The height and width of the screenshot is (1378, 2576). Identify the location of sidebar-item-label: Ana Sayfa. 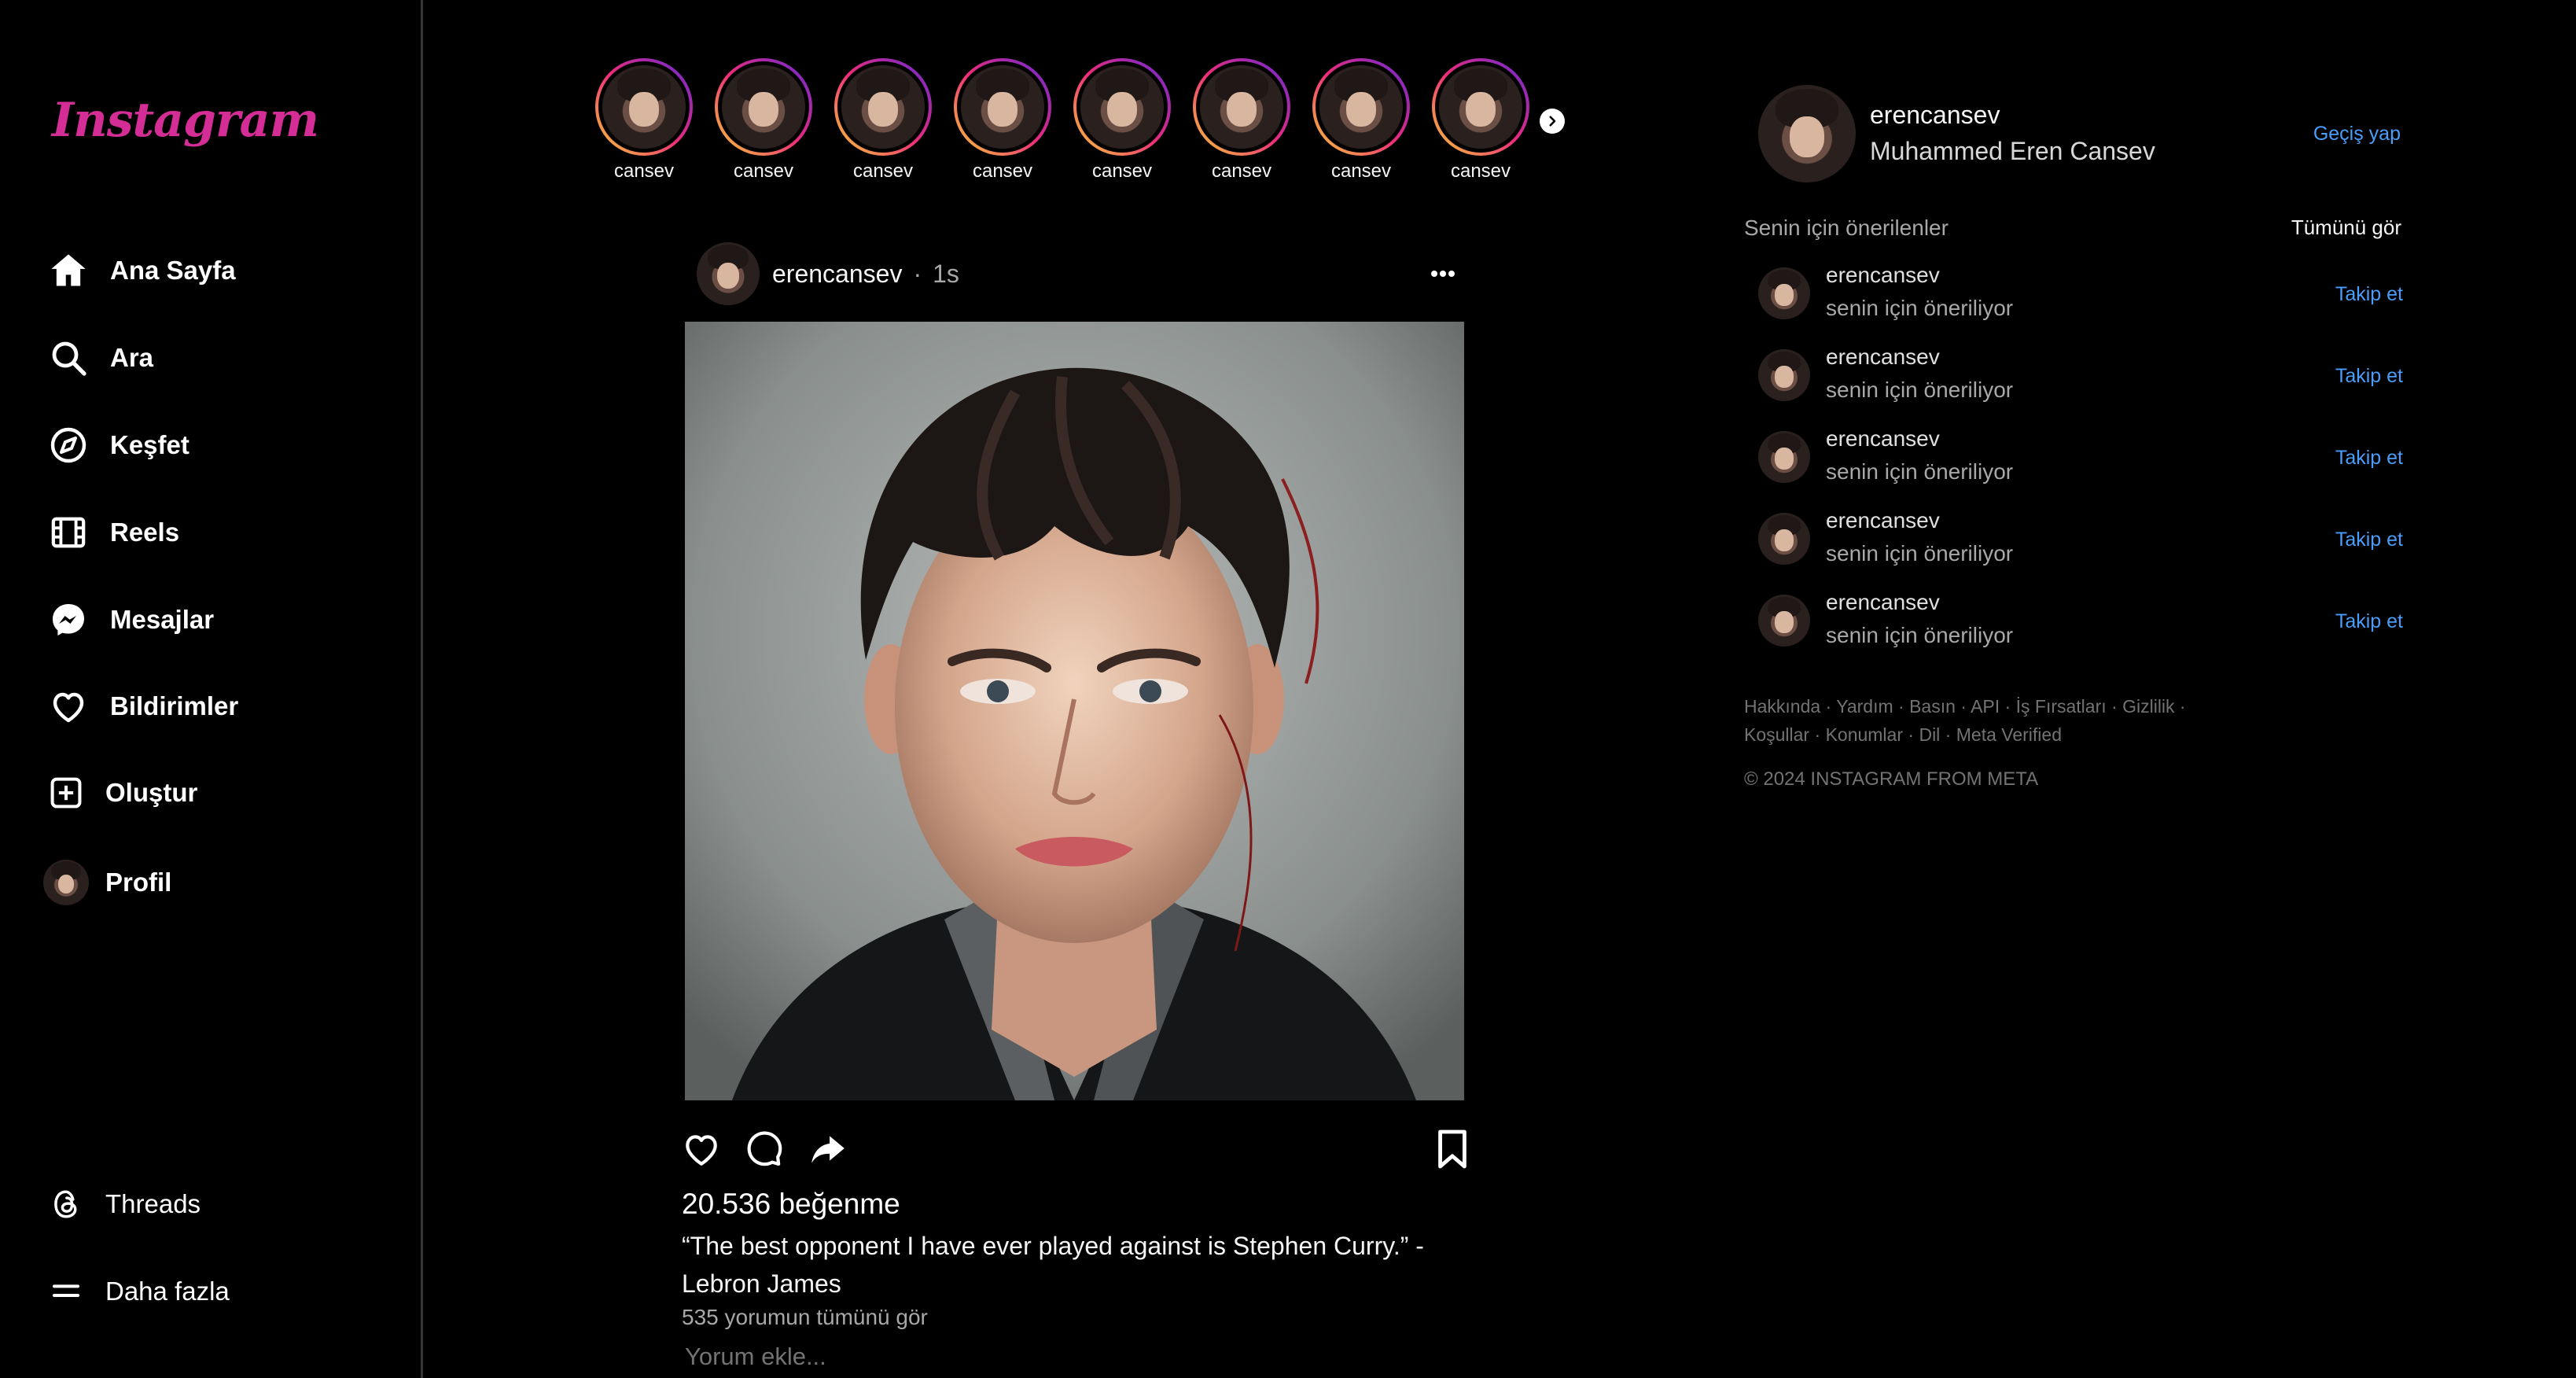
(173, 270).